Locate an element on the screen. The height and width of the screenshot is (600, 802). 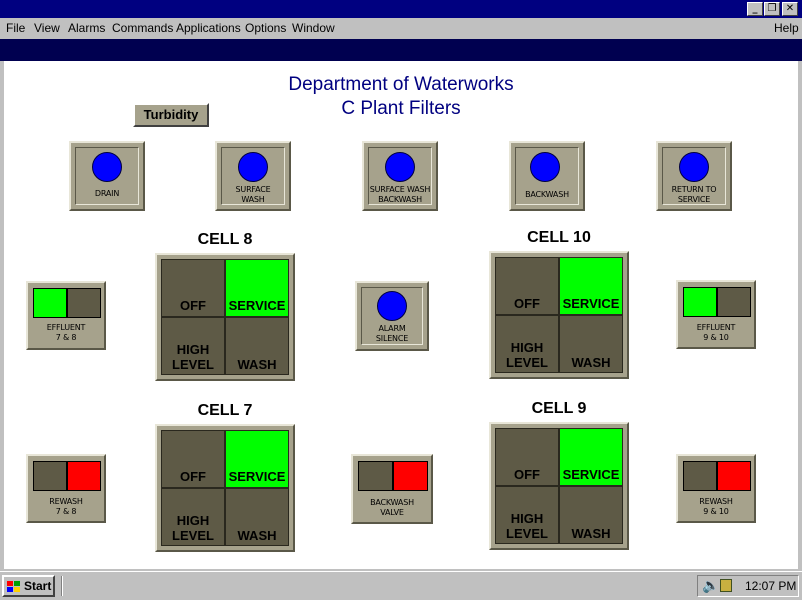
taskbar is located at coordinates (401, 585).